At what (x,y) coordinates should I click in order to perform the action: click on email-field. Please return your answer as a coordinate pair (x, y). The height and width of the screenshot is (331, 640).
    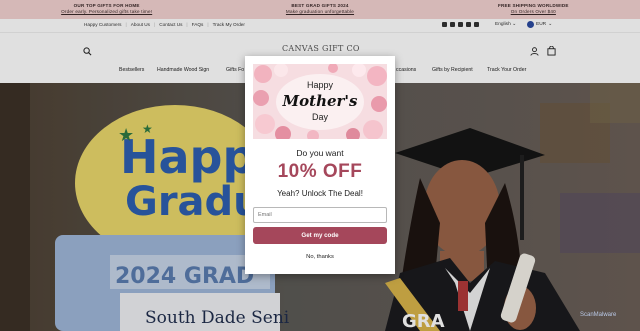
    Looking at the image, I should click on (320, 215).